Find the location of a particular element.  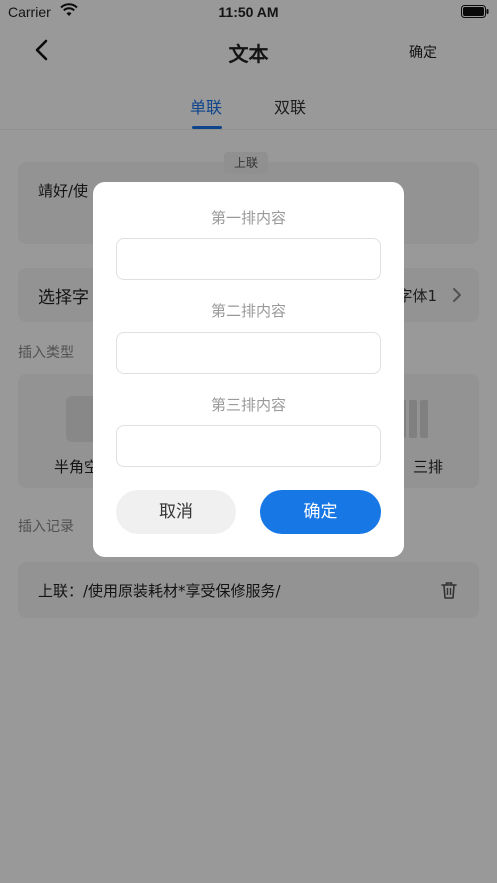

row3-label: 第三排内容 is located at coordinates (248, 405).